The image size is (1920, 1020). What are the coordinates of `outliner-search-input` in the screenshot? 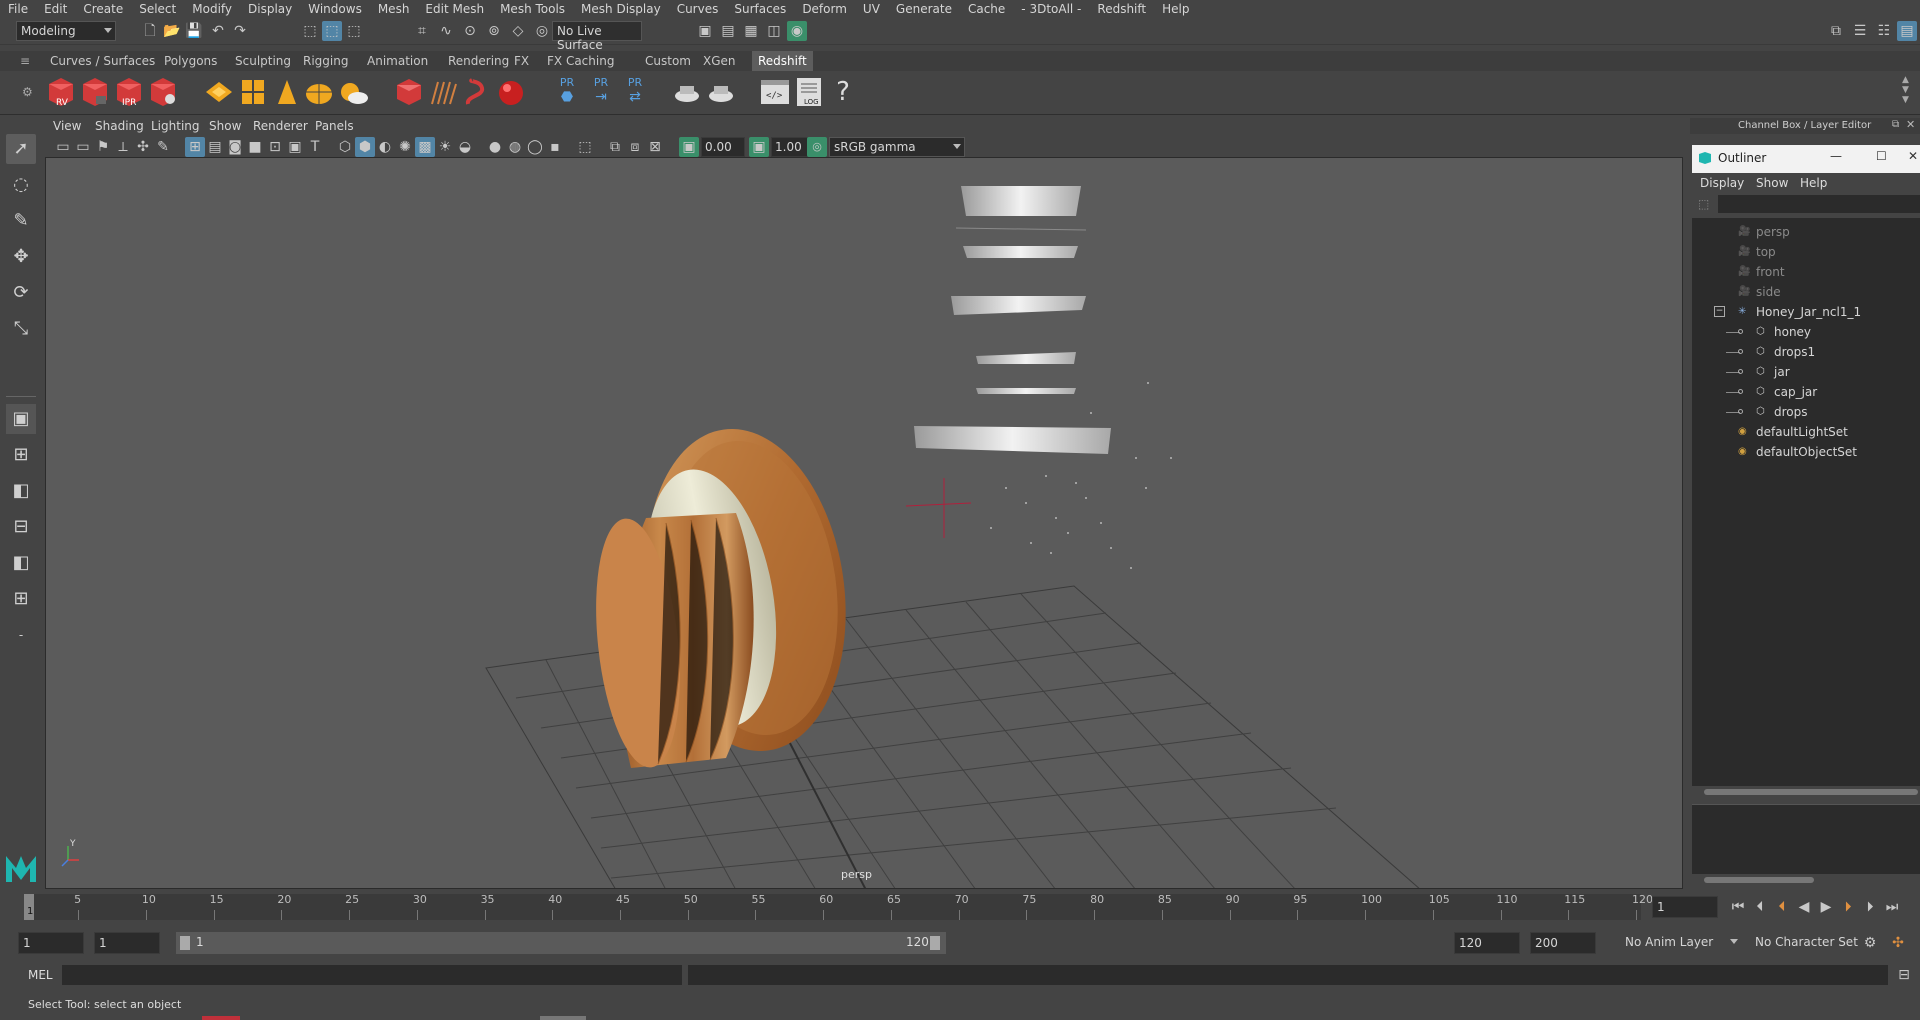 It's located at (1819, 204).